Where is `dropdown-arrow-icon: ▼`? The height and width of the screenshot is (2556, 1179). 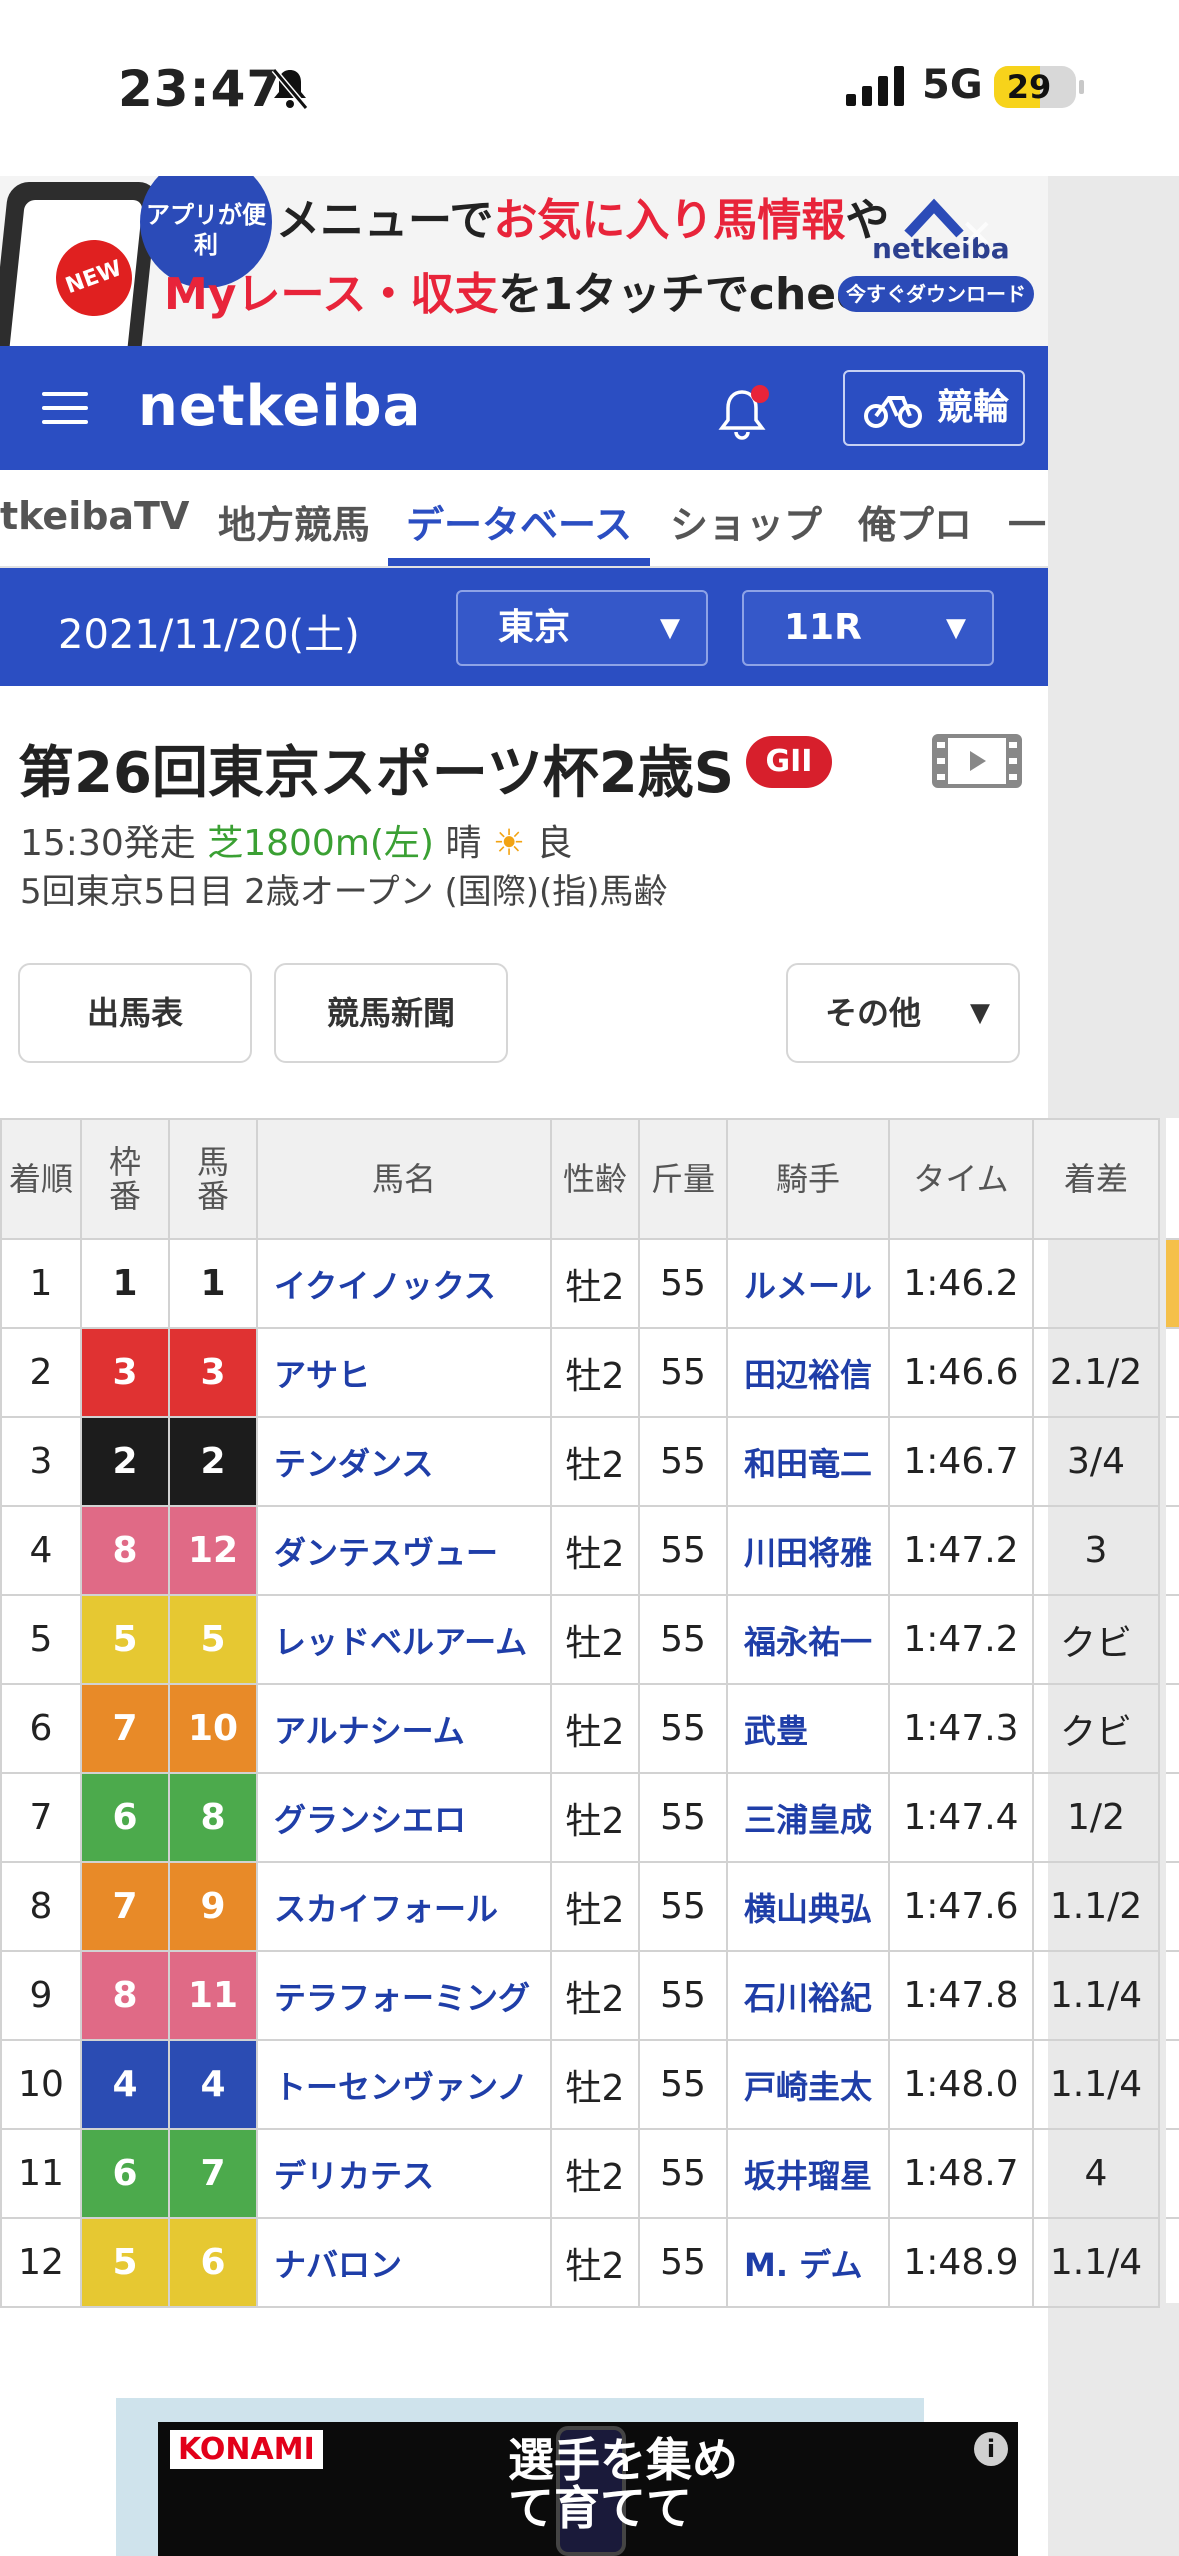
dropdown-arrow-icon: ▼ is located at coordinates (980, 1013).